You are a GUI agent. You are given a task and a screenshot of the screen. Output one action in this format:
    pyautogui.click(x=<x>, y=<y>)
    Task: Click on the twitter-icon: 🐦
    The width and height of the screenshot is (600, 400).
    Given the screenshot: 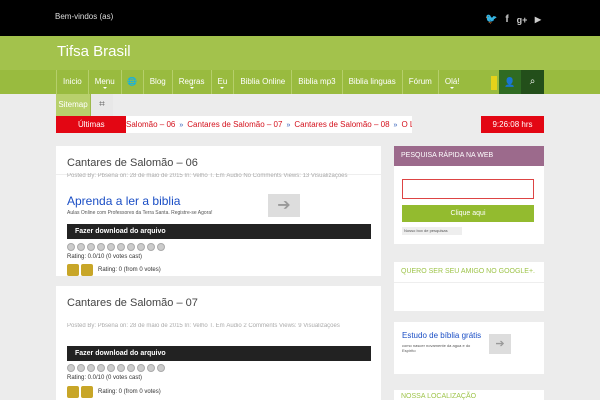 What is the action you would take?
    pyautogui.click(x=491, y=20)
    